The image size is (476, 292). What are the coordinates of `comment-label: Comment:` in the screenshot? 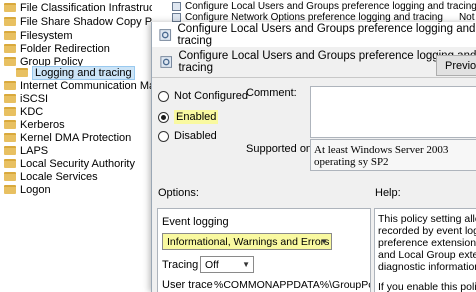 It's located at (271, 93).